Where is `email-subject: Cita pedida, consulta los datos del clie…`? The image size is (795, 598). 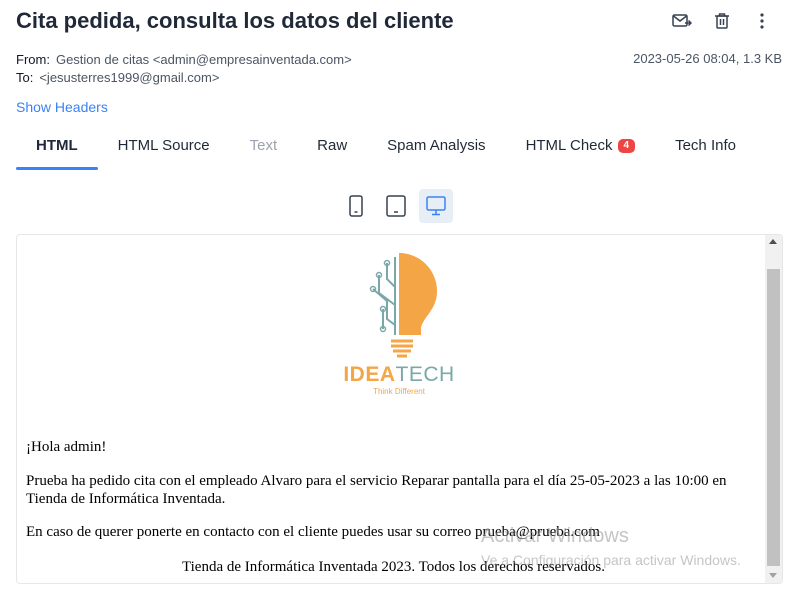 email-subject: Cita pedida, consulta los datos del clie… is located at coordinates (235, 20).